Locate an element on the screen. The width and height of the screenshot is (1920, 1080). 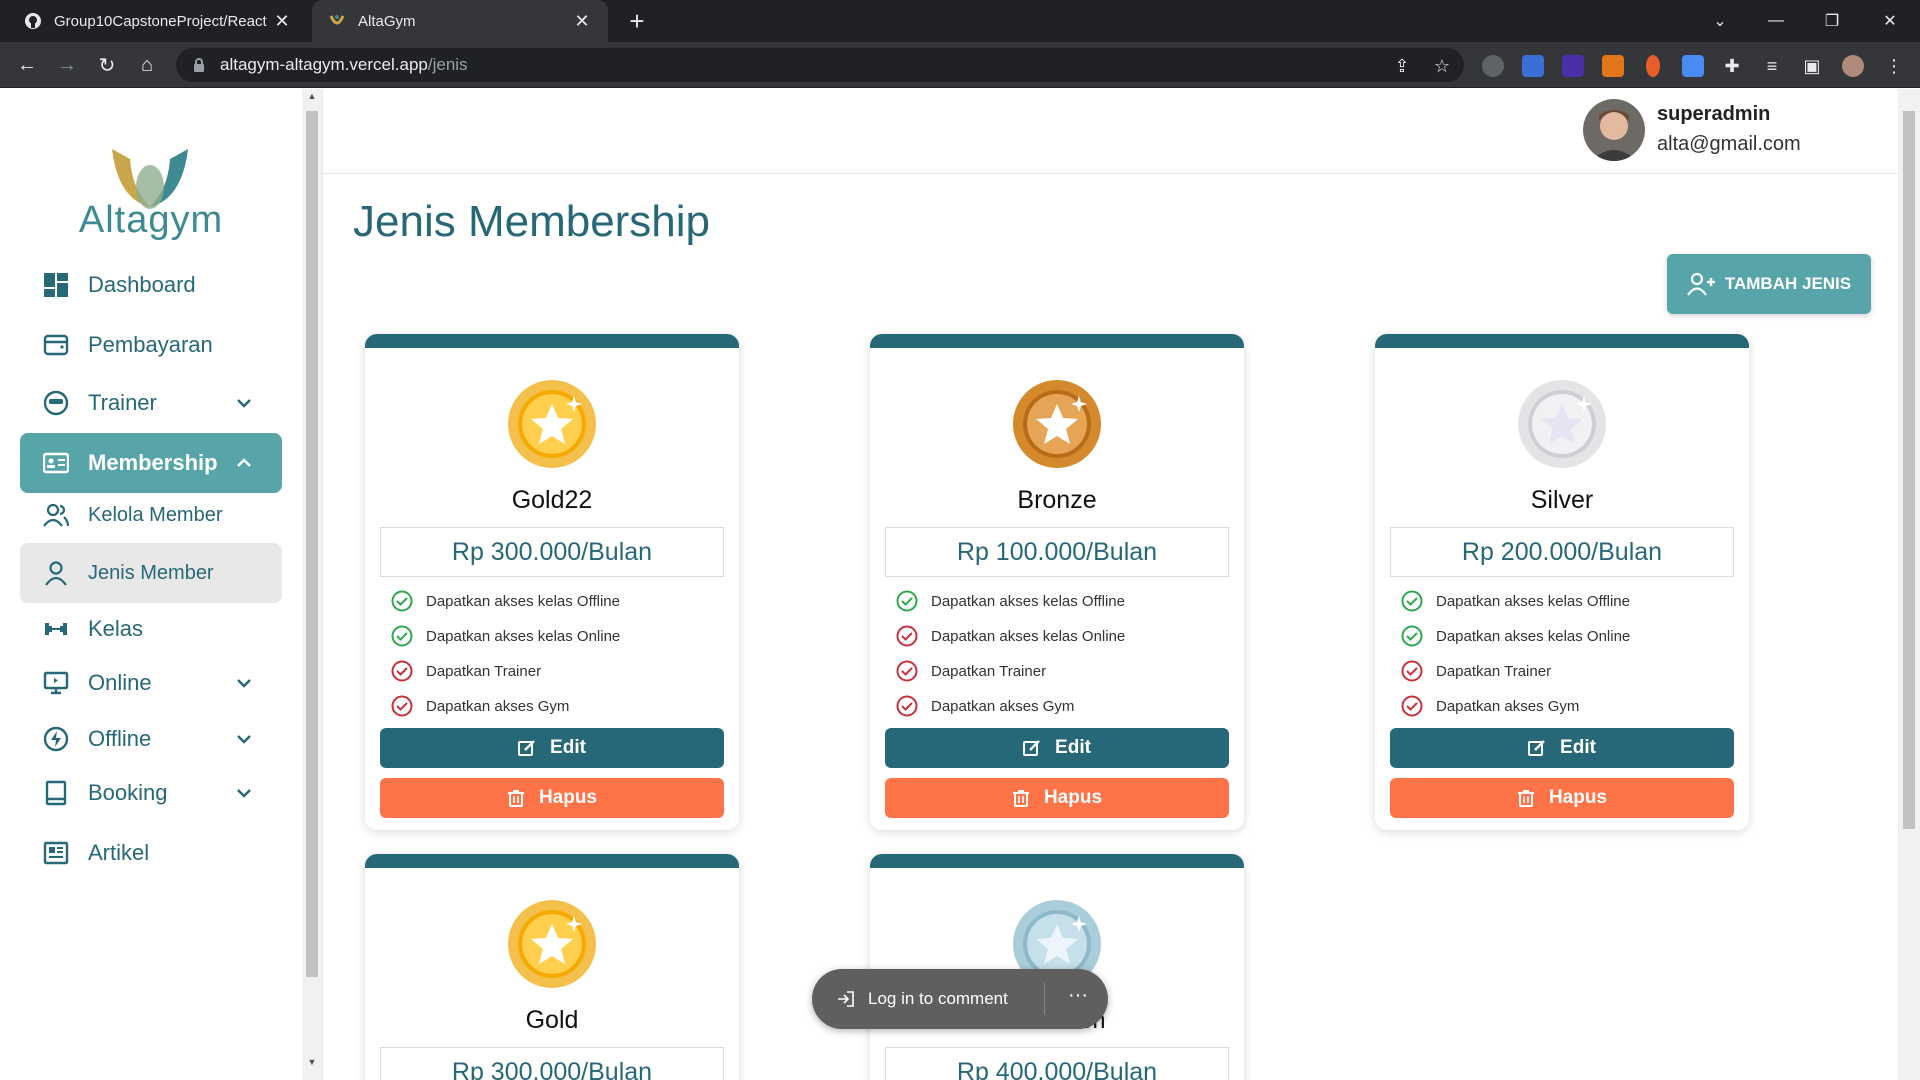
dashboard-icon is located at coordinates (56, 285).